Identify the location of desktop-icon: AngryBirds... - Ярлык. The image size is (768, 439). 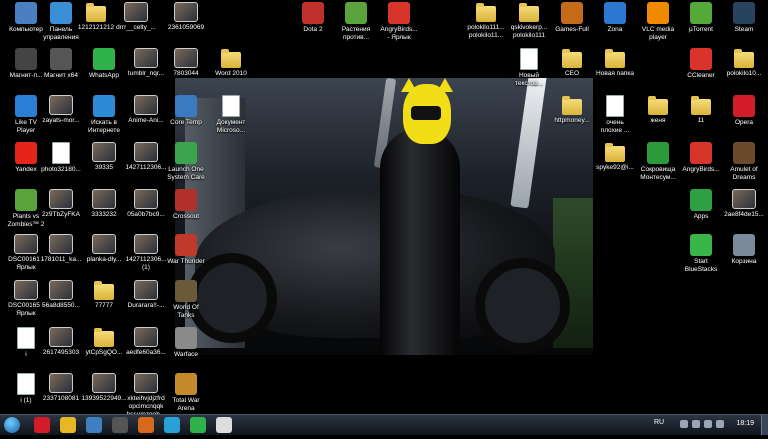
(399, 35).